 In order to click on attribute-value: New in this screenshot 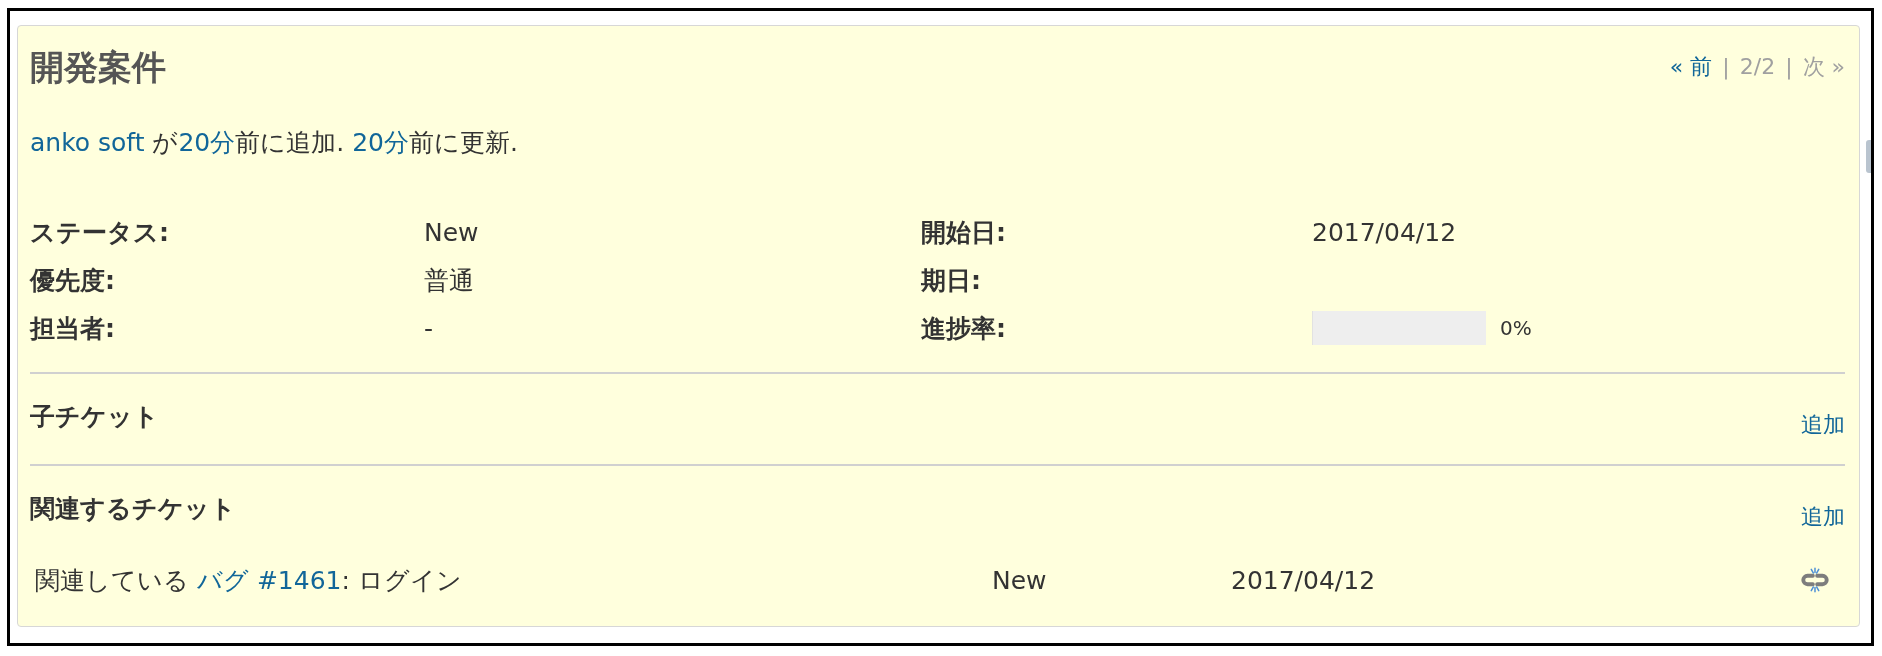, I will do `click(452, 232)`.